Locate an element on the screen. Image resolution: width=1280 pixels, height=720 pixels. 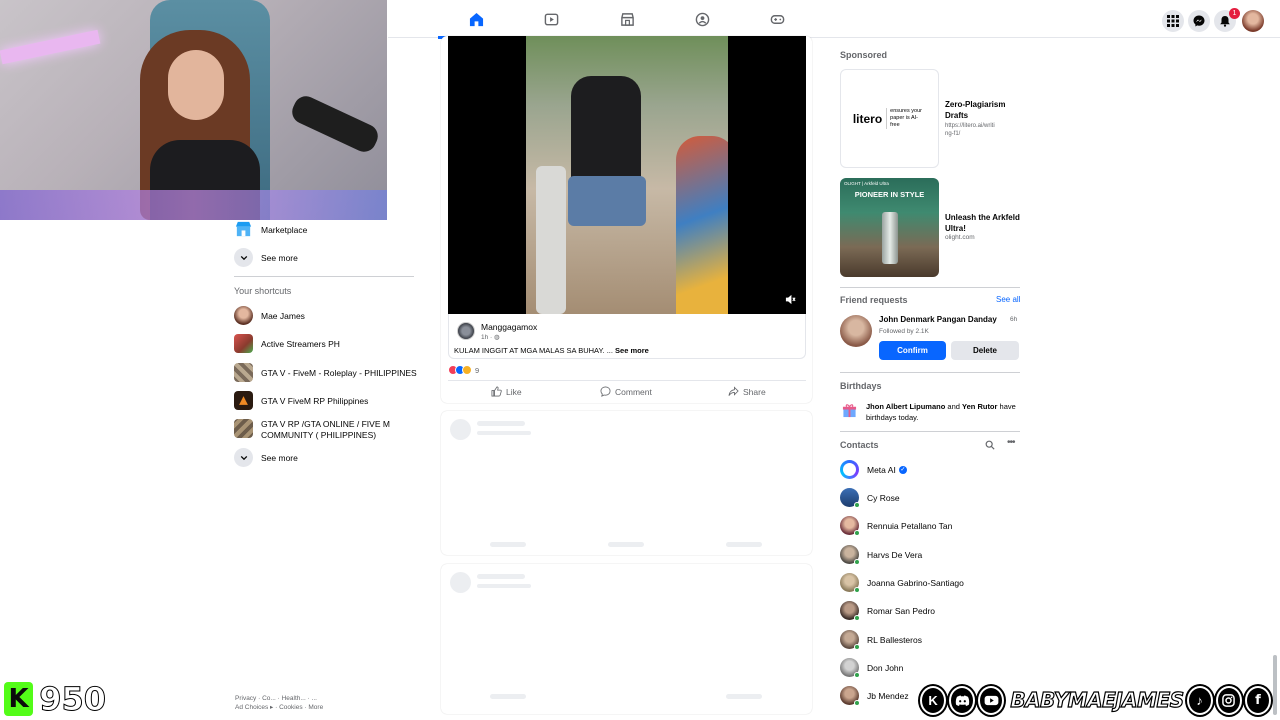
video-chair is located at coordinates (551, 240).